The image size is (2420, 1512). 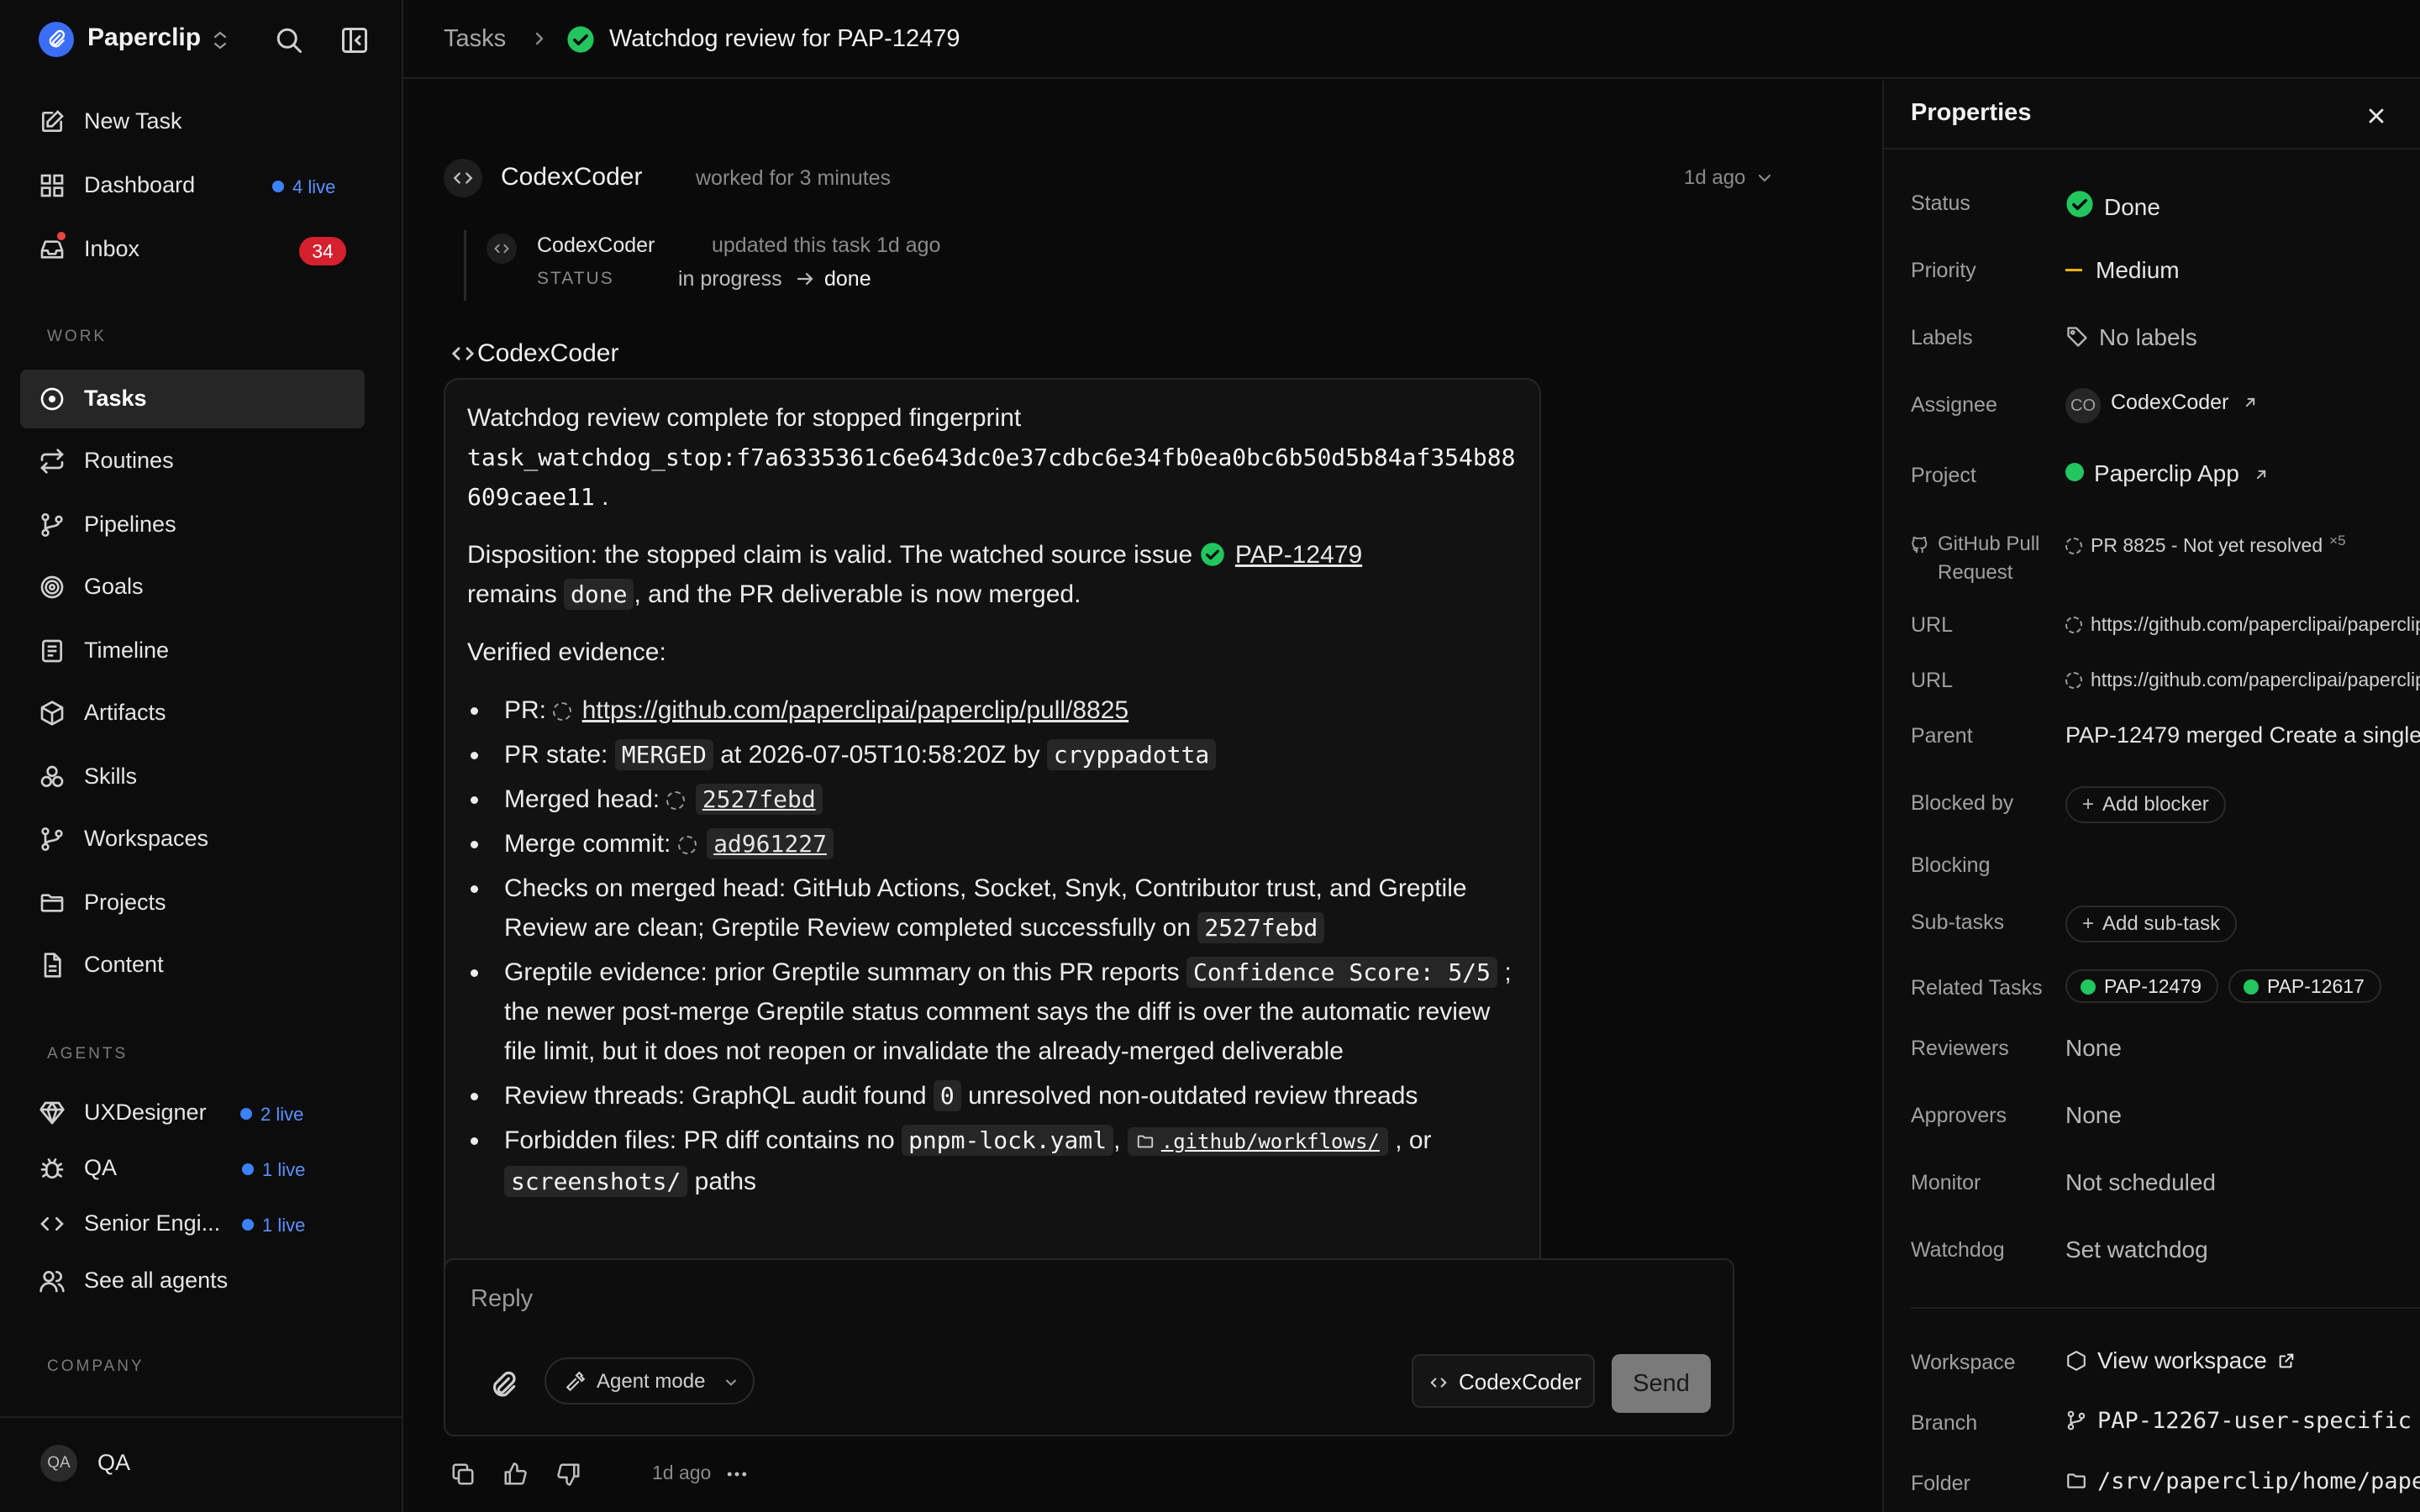 I want to click on nav-pipelines: Pipelines, so click(x=192, y=525).